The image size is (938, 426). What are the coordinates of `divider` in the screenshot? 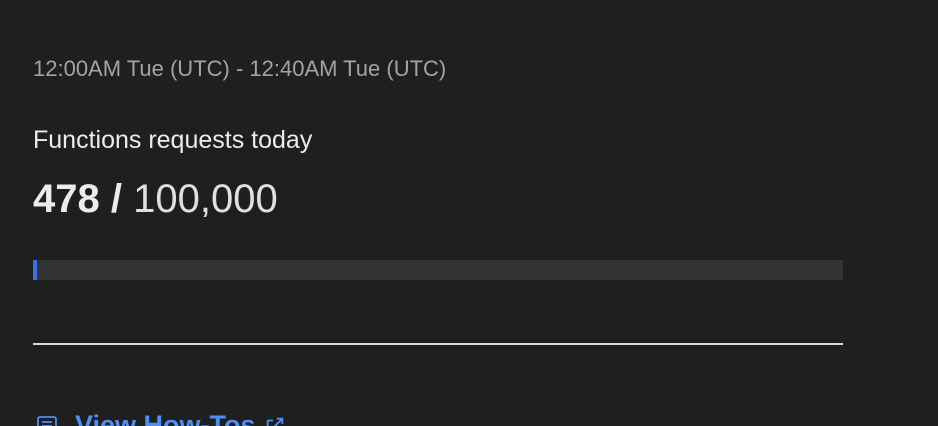 It's located at (438, 344).